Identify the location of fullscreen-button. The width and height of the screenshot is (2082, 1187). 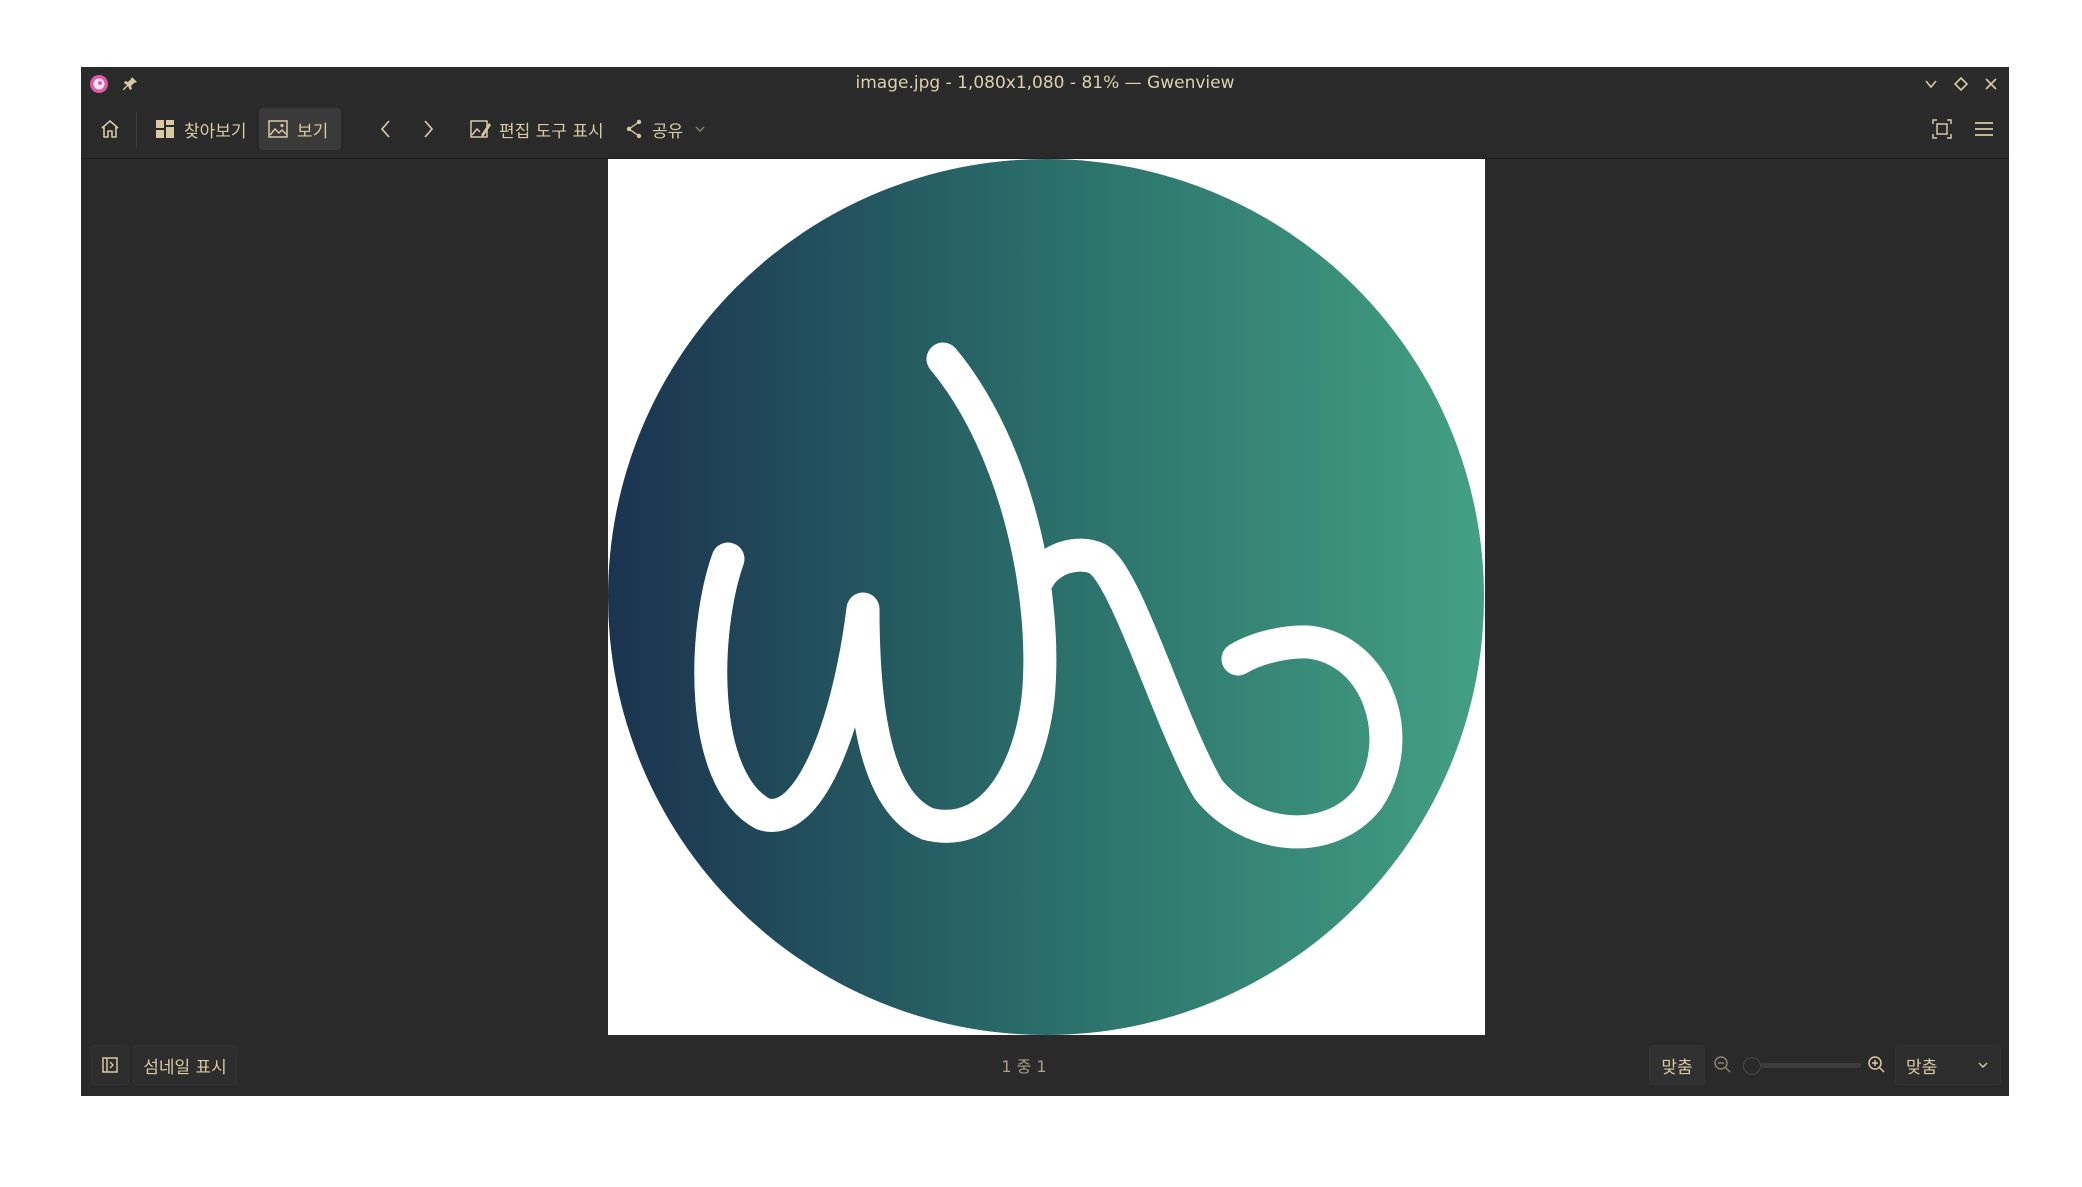
(1942, 129).